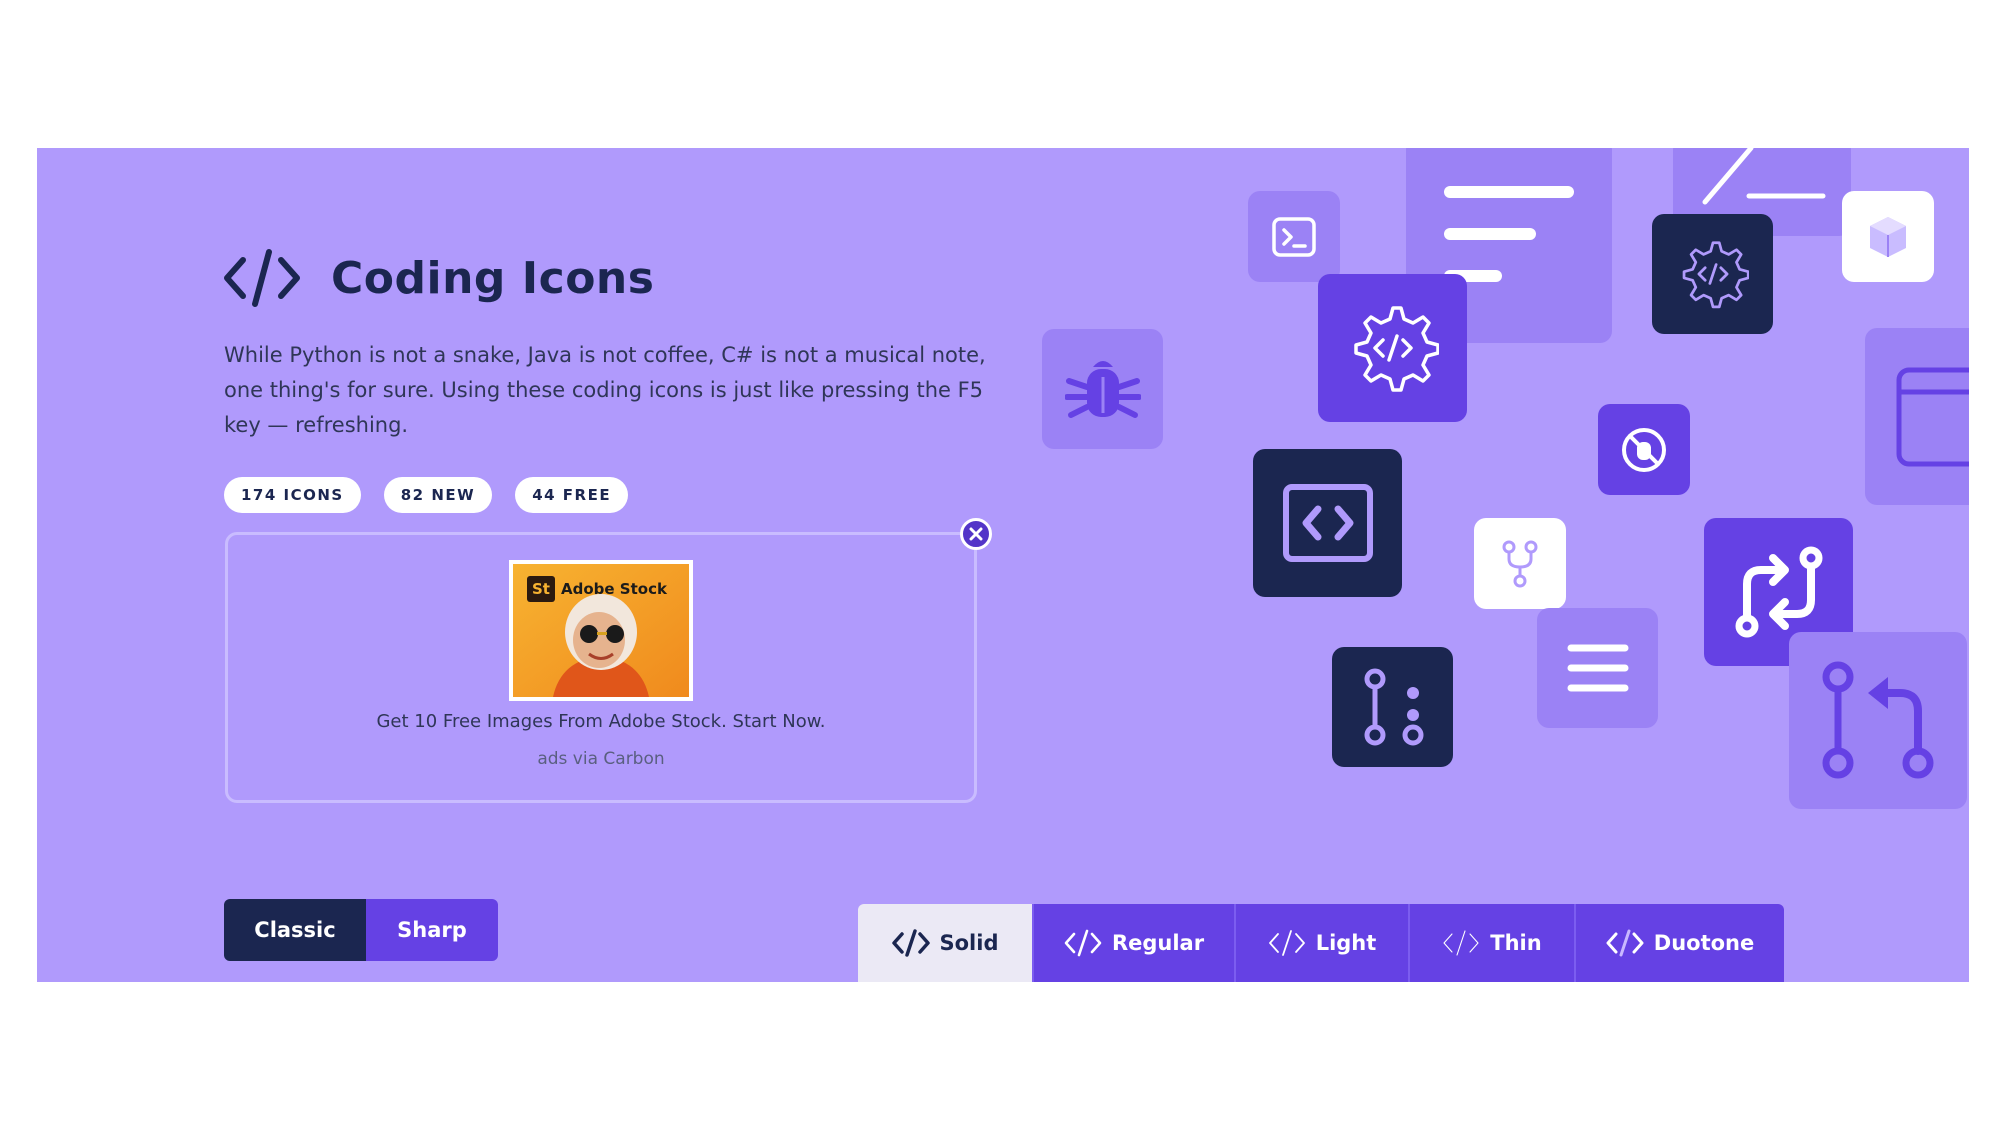 The height and width of the screenshot is (1125, 2000). I want to click on close-icon, so click(976, 534).